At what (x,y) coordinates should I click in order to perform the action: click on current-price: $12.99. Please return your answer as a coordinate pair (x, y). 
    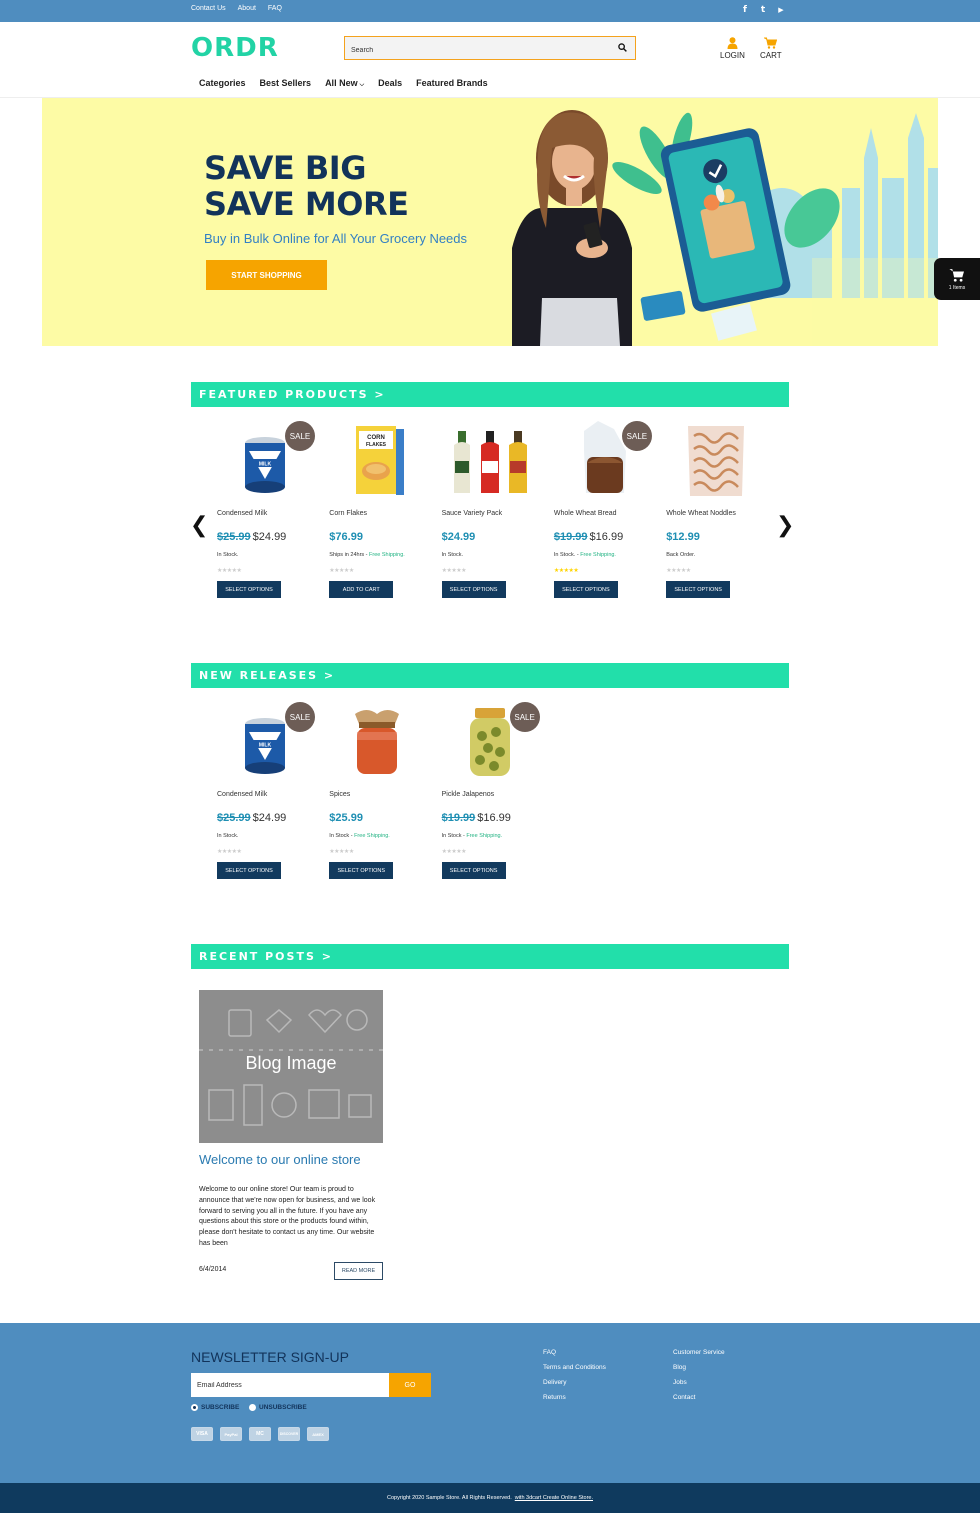
    Looking at the image, I should click on (683, 537).